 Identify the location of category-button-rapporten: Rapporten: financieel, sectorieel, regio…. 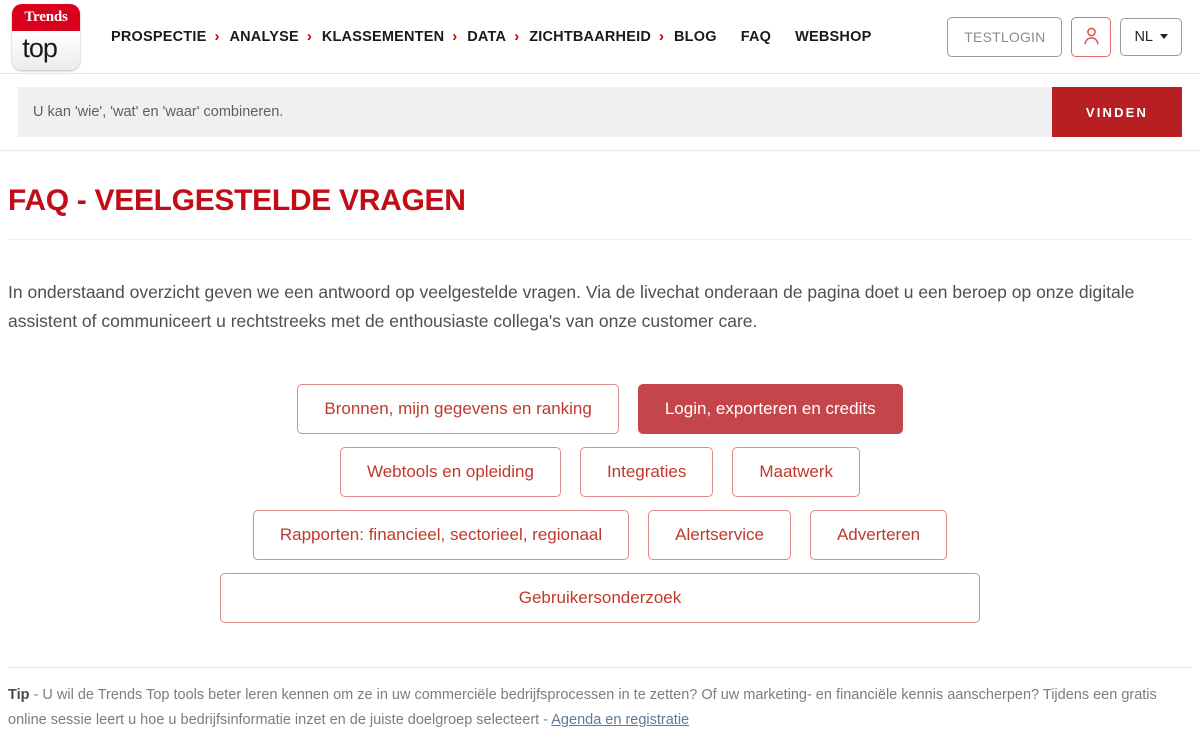
(441, 535).